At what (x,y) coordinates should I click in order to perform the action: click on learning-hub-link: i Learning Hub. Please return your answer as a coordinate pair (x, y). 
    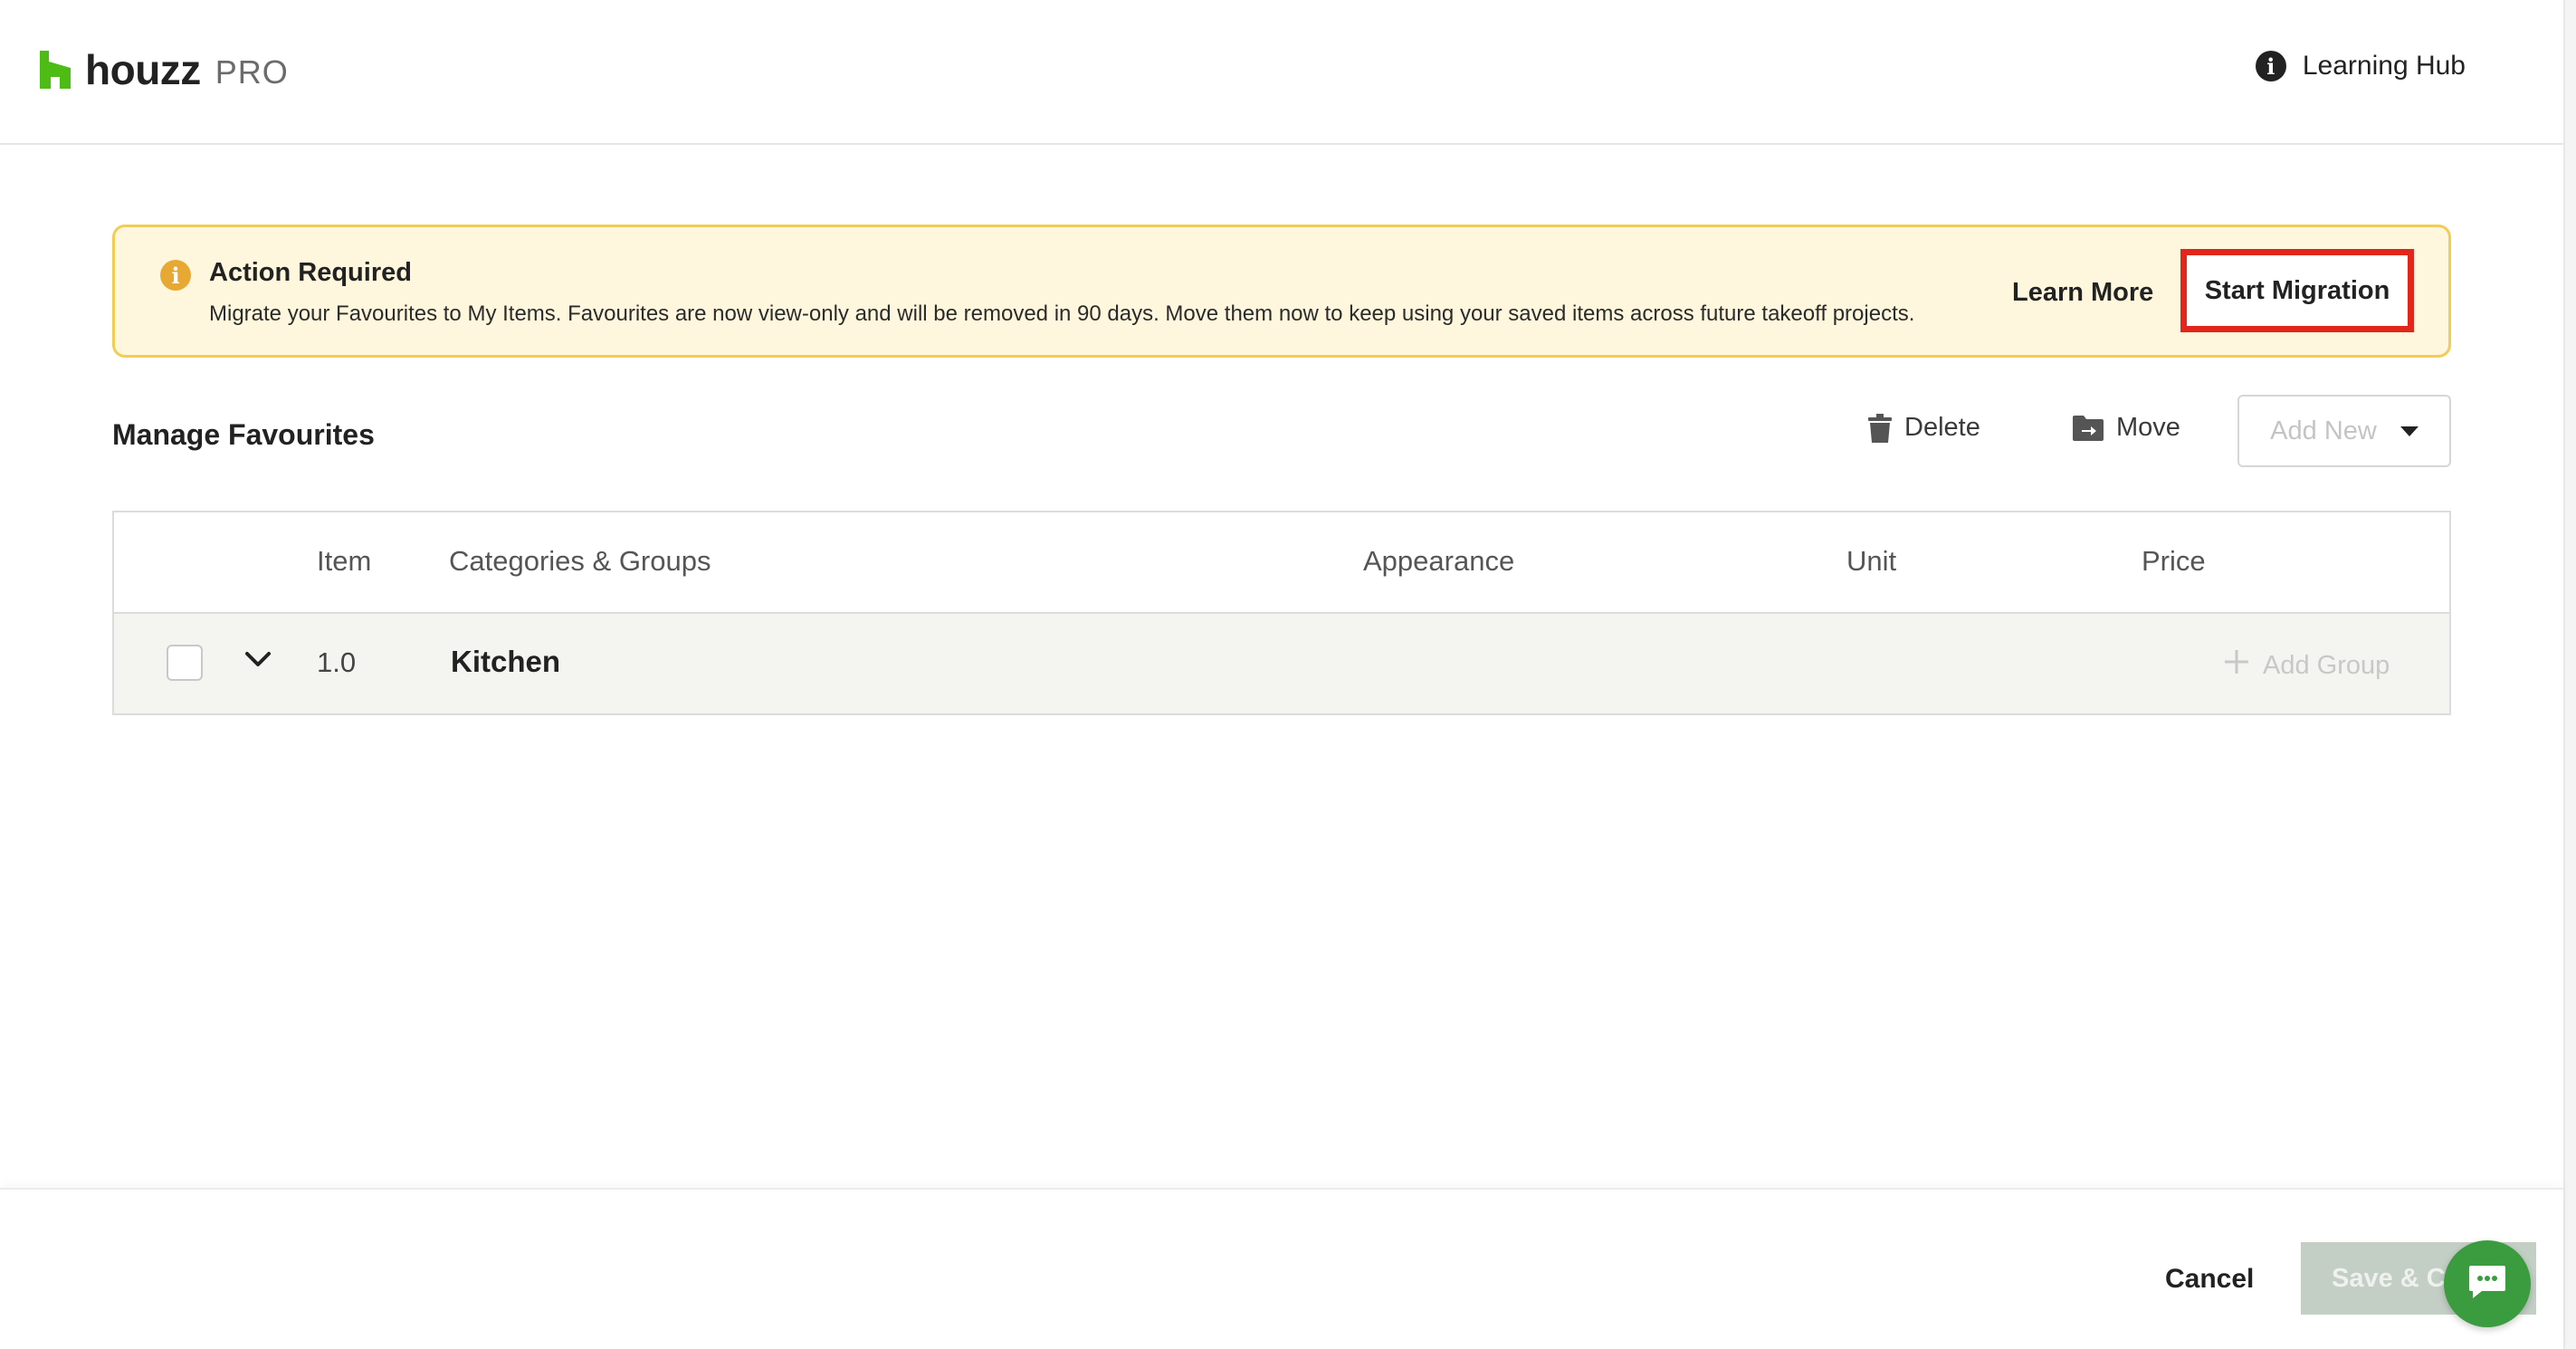
    Looking at the image, I should click on (2360, 66).